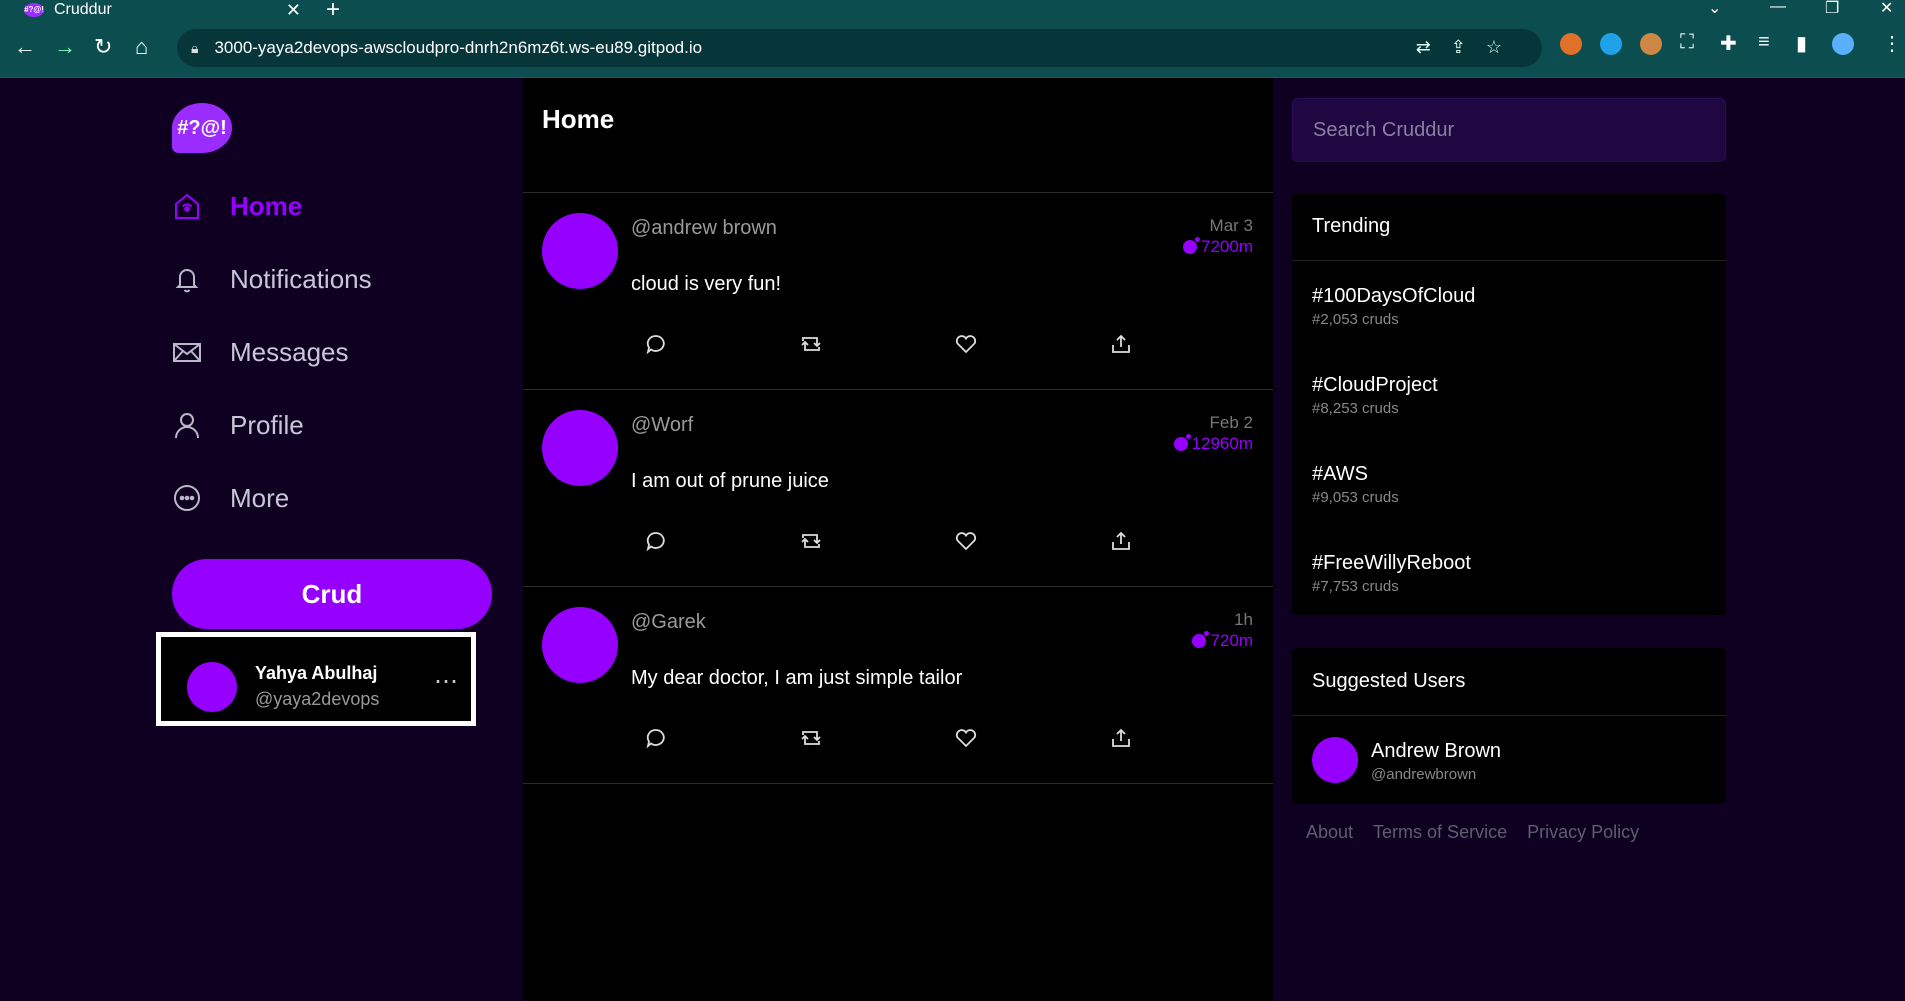 Image resolution: width=1905 pixels, height=1001 pixels. I want to click on trending-tag: #100DaysOfCloud, so click(1394, 296).